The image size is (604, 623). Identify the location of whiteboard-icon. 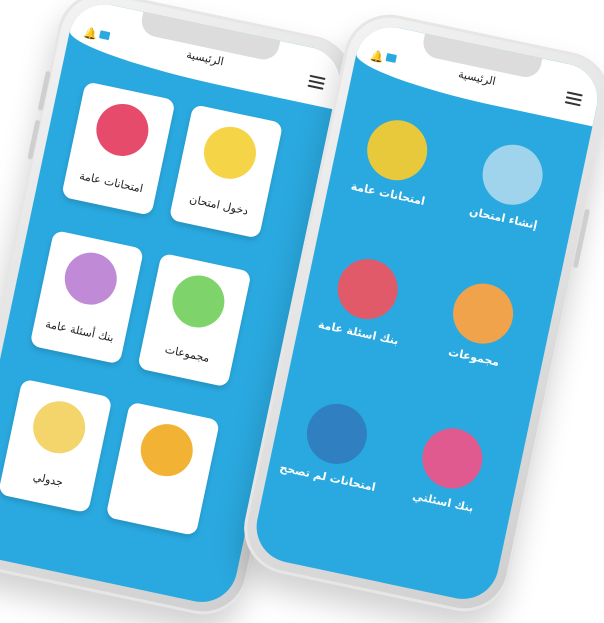
(230, 152).